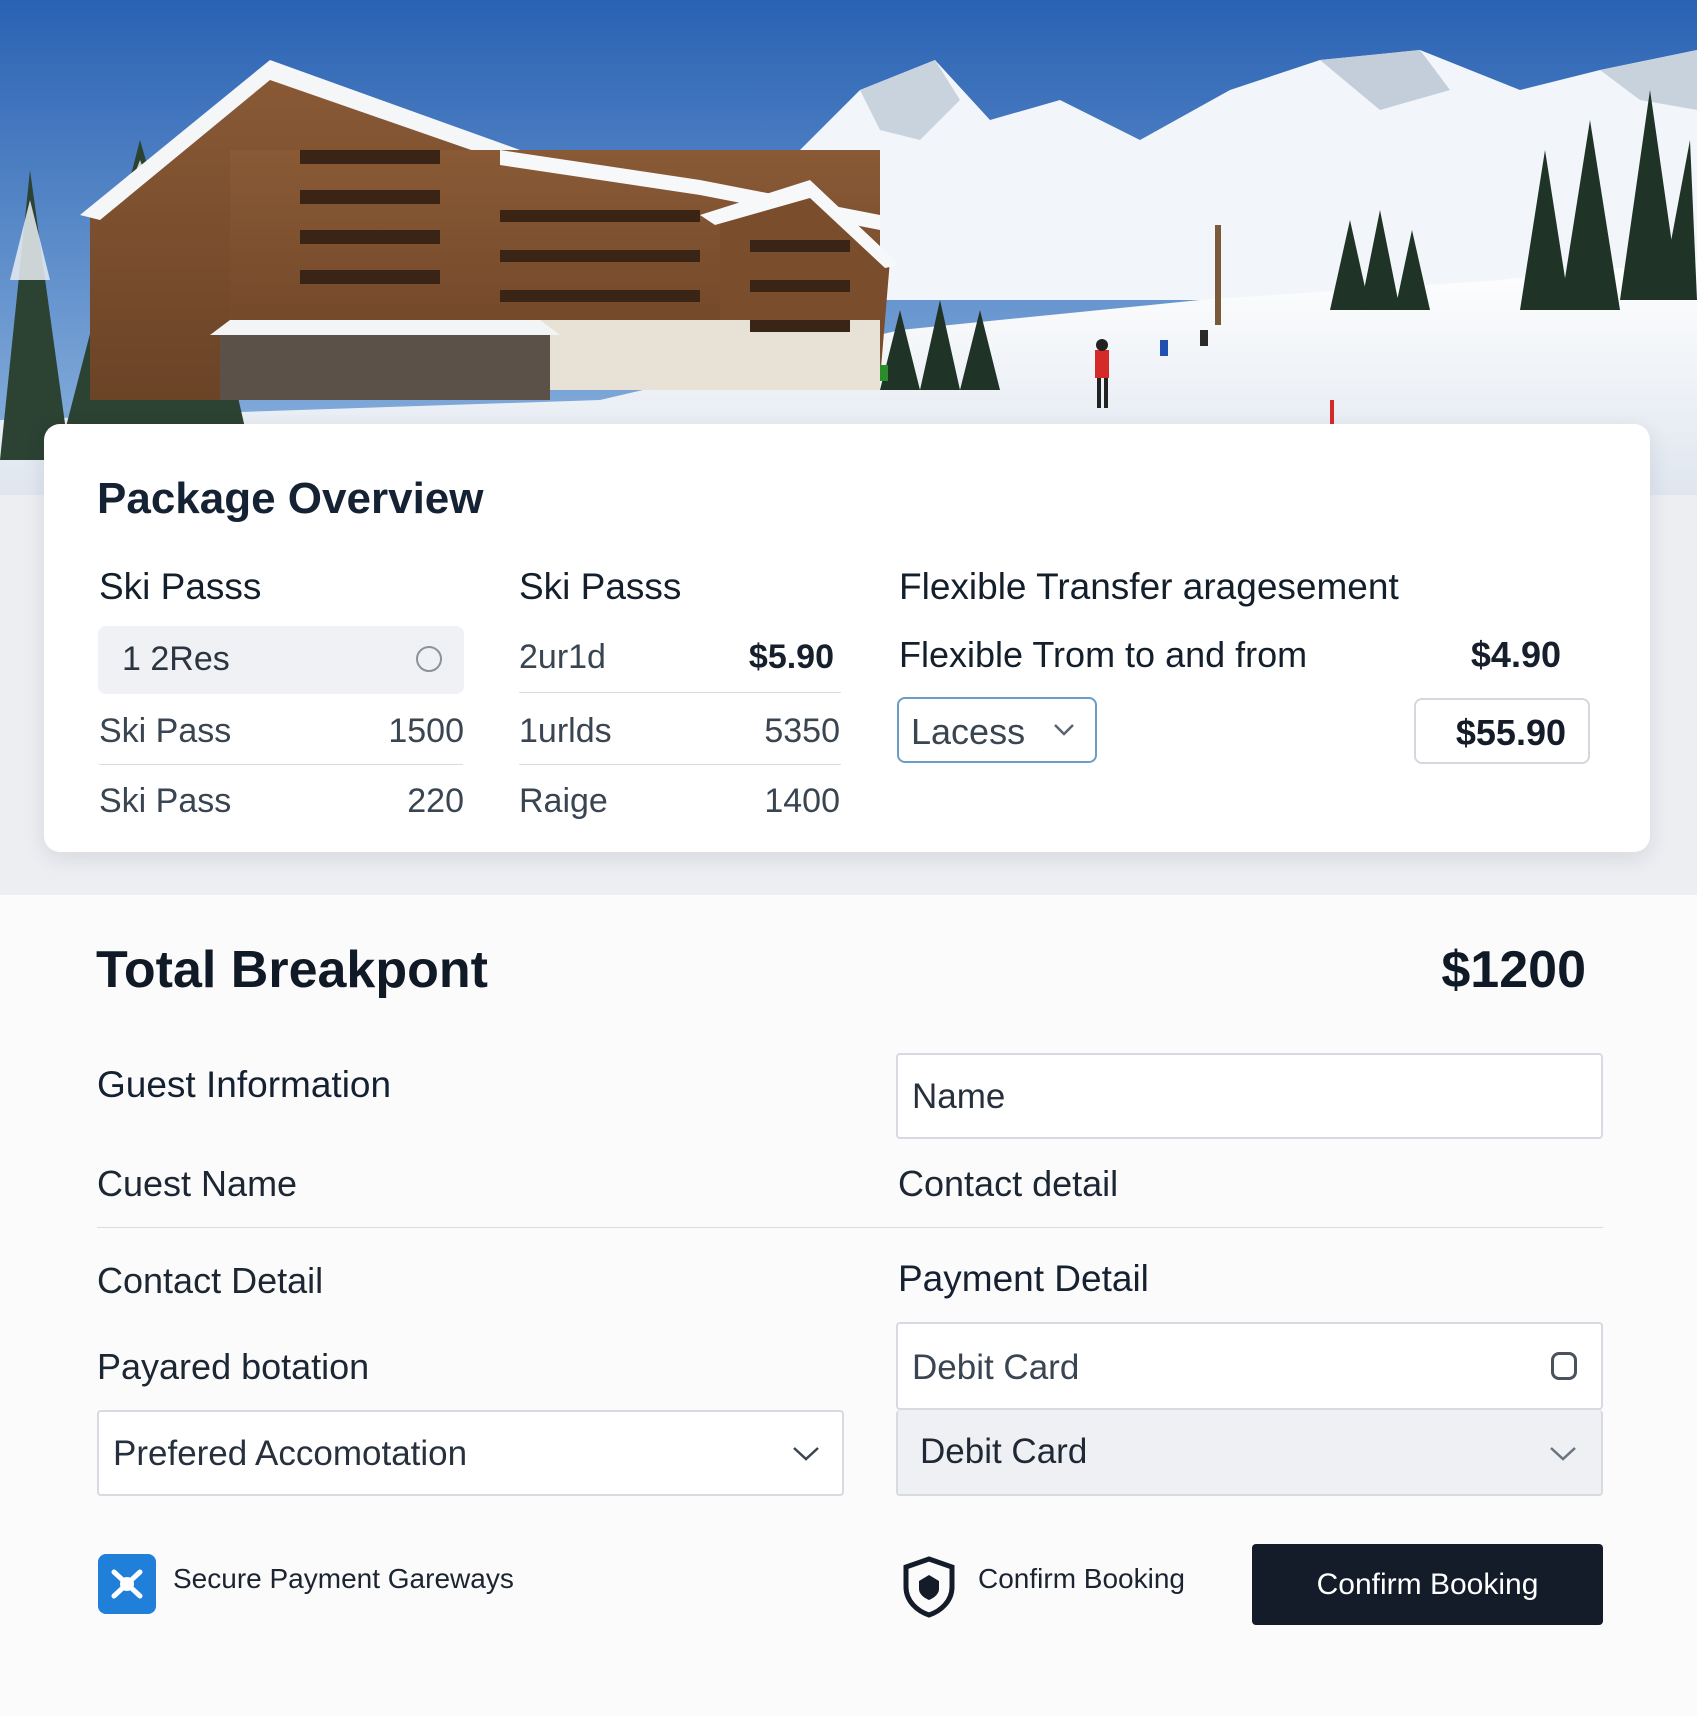 The image size is (1697, 1716). I want to click on contact-detail-left-label: Contact Detail, so click(210, 1280).